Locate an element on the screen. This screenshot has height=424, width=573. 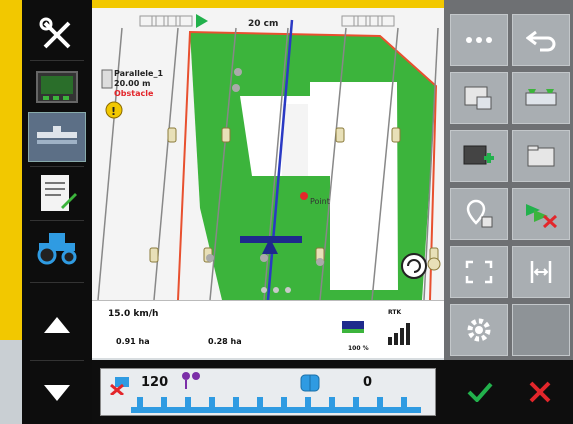
more-options-button is located at coordinates (479, 40).